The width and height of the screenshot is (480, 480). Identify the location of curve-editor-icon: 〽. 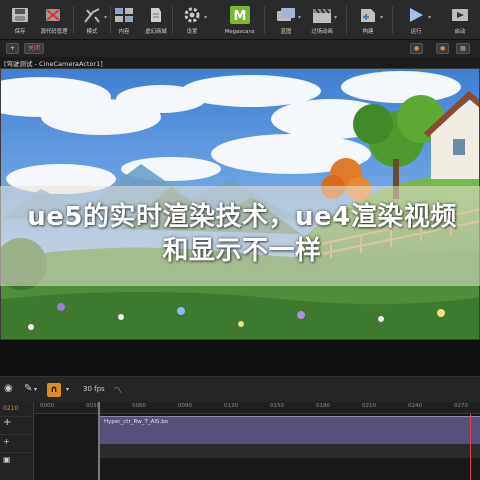
(118, 390).